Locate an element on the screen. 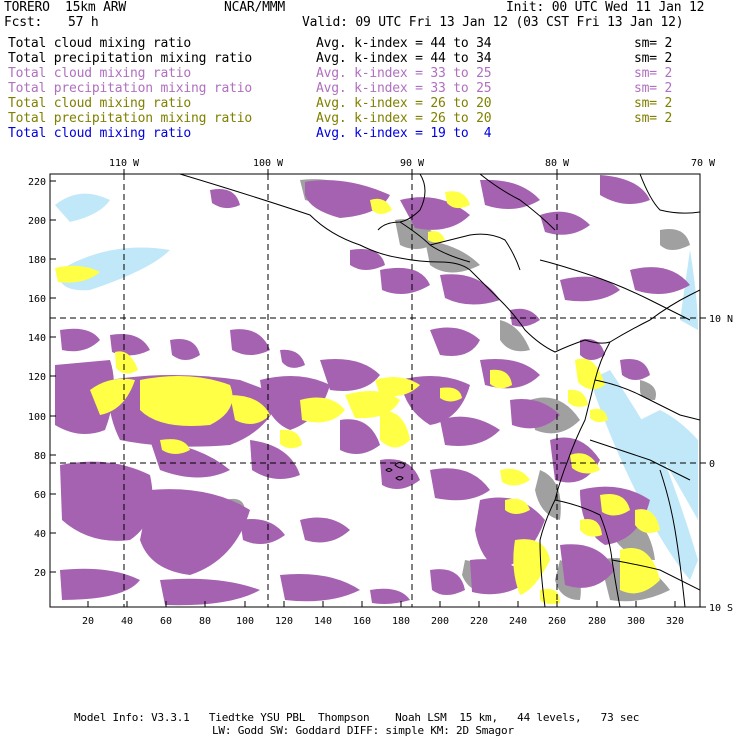 The height and width of the screenshot is (740, 740). y-tick-label: 160 is located at coordinates (37, 299).